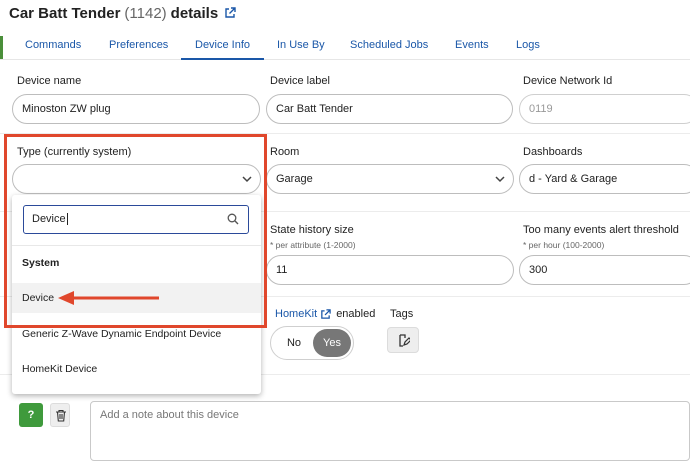  What do you see at coordinates (138, 45) in the screenshot?
I see `tab-preferences: Preferences` at bounding box center [138, 45].